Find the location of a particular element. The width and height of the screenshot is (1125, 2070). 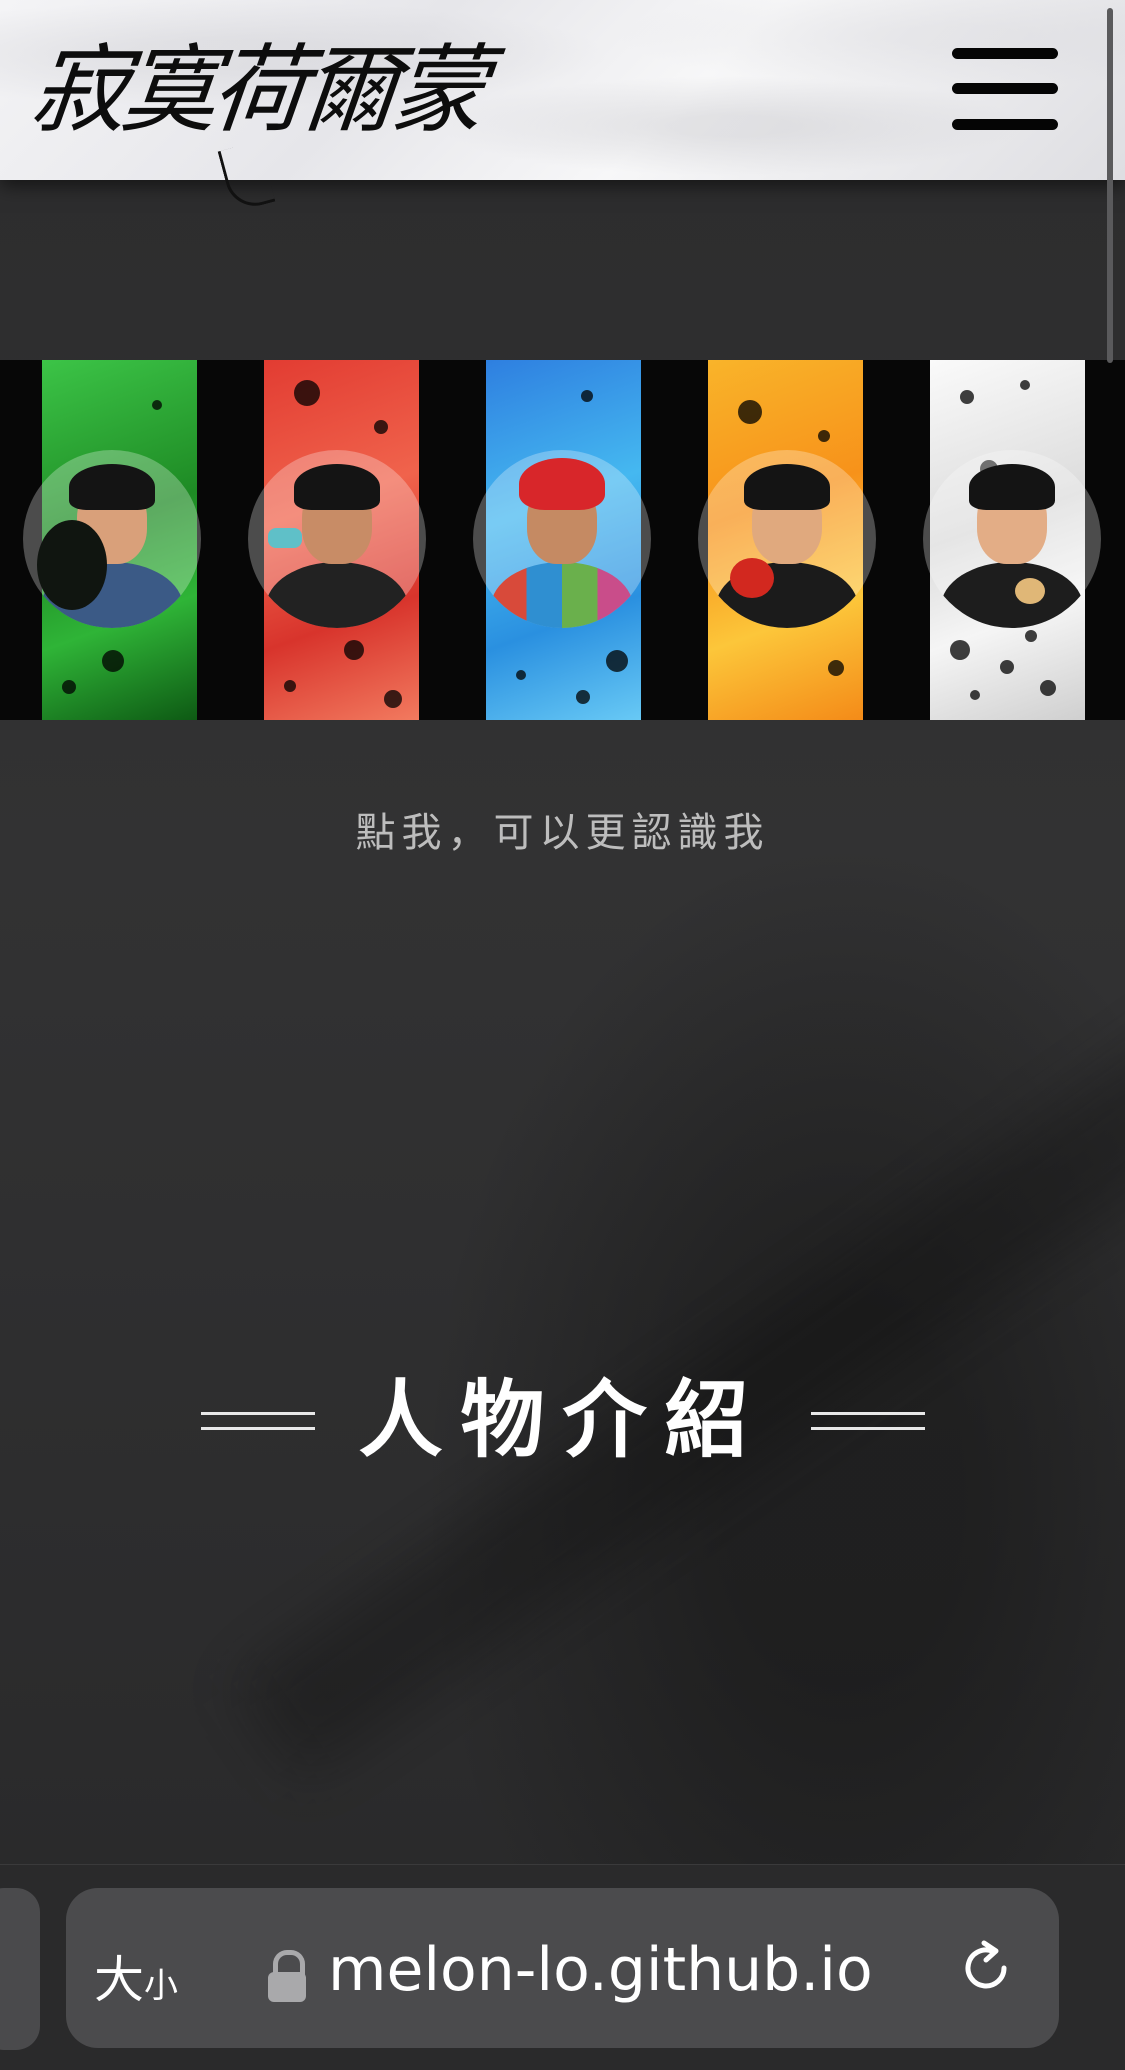

lock-icon is located at coordinates (287, 1976).